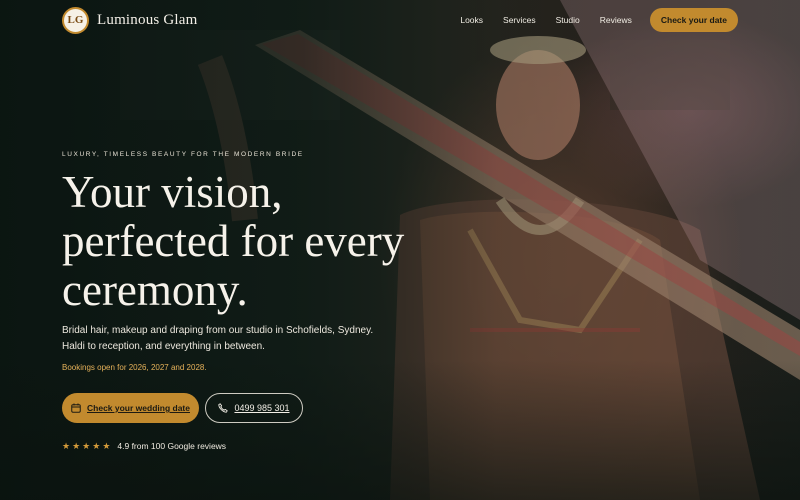 Image resolution: width=800 pixels, height=500 pixels. Describe the element at coordinates (134, 367) in the screenshot. I see `bookings-note: Bookings open for 2026, 2027 and 2028.` at that location.